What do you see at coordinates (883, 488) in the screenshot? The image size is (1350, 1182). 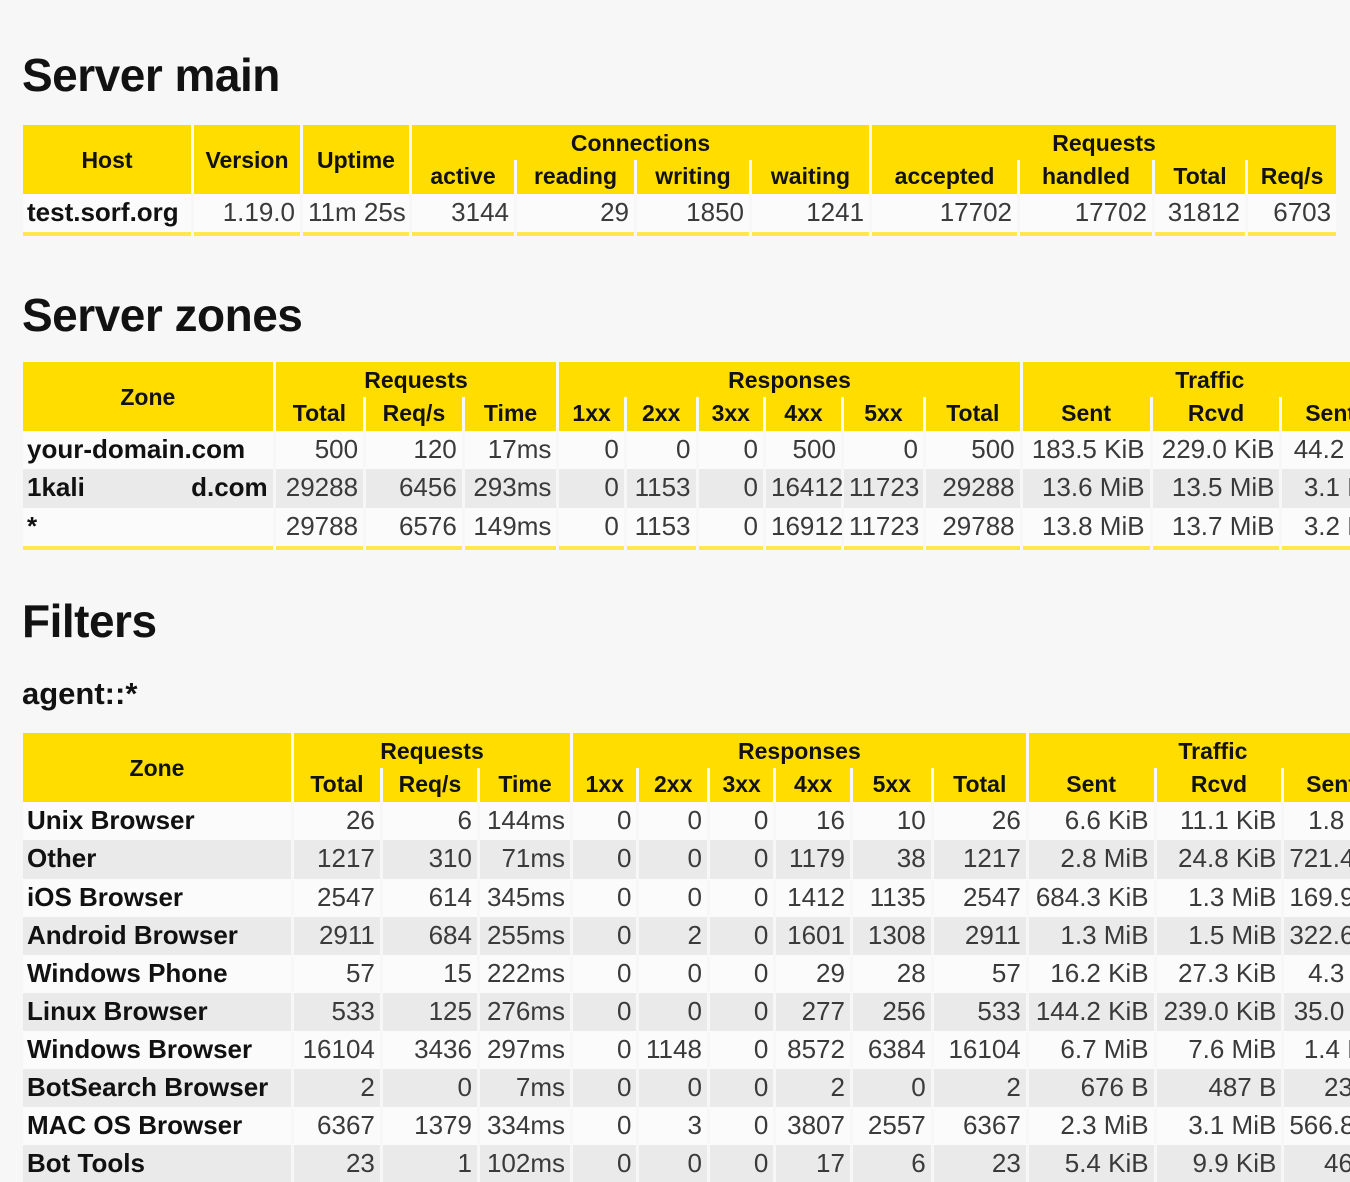 I see `cell-5xx: 11723` at bounding box center [883, 488].